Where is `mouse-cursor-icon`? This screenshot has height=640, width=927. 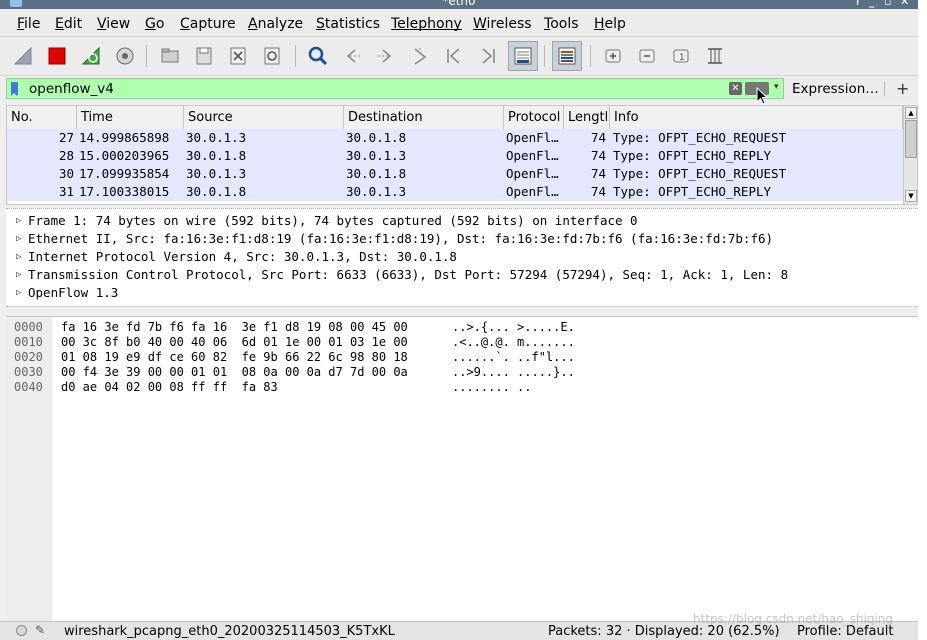
mouse-cursor-icon is located at coordinates (762, 96).